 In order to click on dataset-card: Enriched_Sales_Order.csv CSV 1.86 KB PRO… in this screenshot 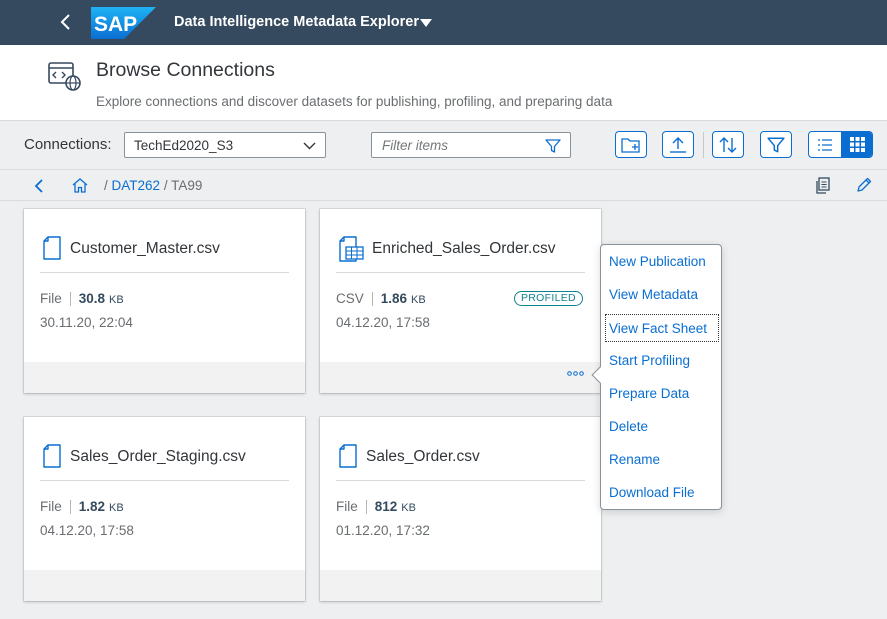, I will do `click(460, 301)`.